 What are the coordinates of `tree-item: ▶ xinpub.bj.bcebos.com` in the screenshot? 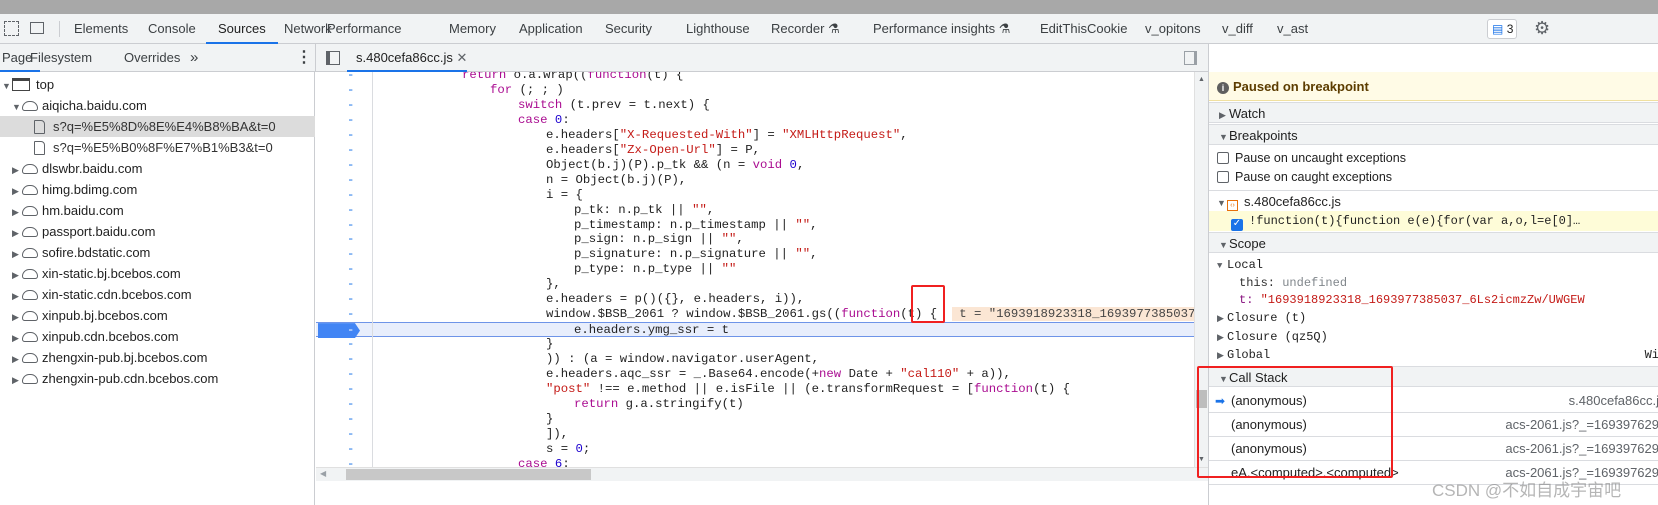 It's located at (157, 315).